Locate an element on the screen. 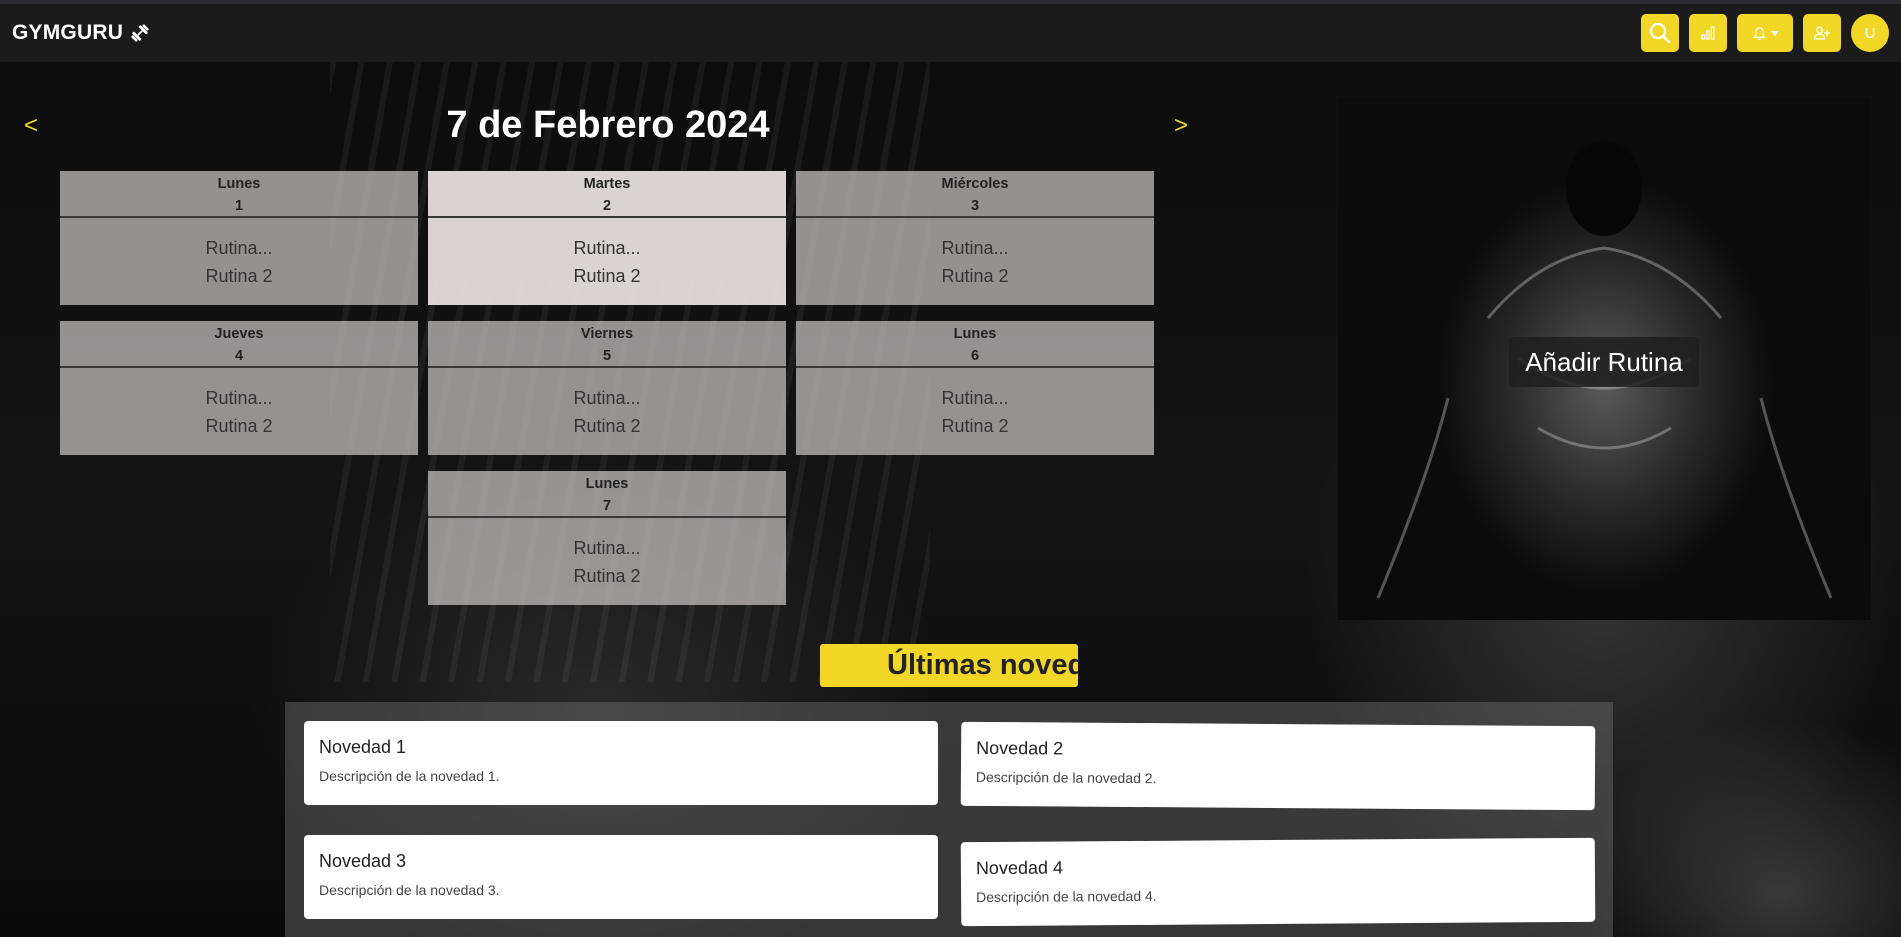 Image resolution: width=1901 pixels, height=937 pixels. day-header: Martes 2 is located at coordinates (607, 194).